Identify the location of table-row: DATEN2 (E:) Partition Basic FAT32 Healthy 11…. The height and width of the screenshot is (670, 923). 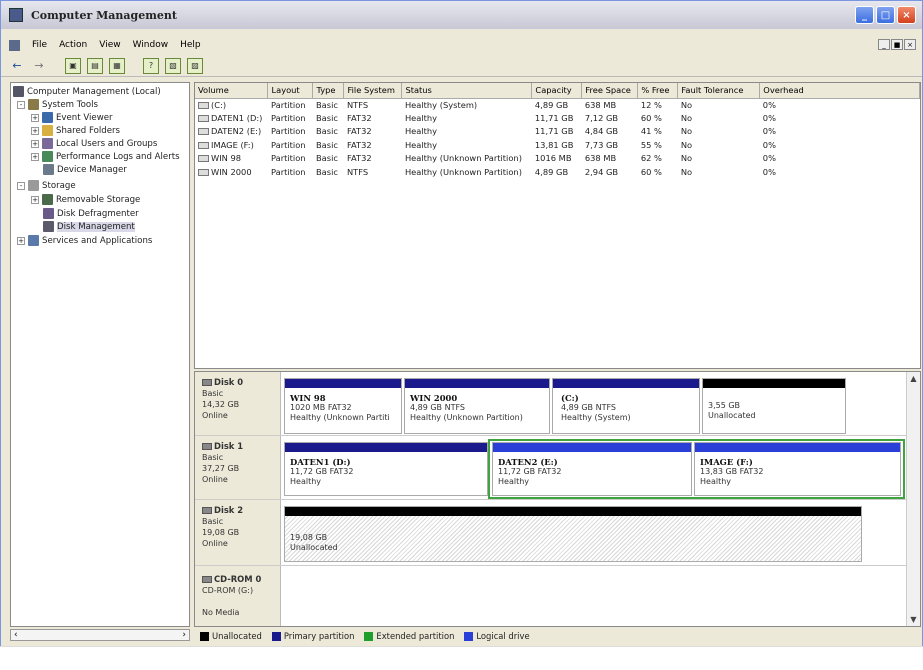
(557, 131).